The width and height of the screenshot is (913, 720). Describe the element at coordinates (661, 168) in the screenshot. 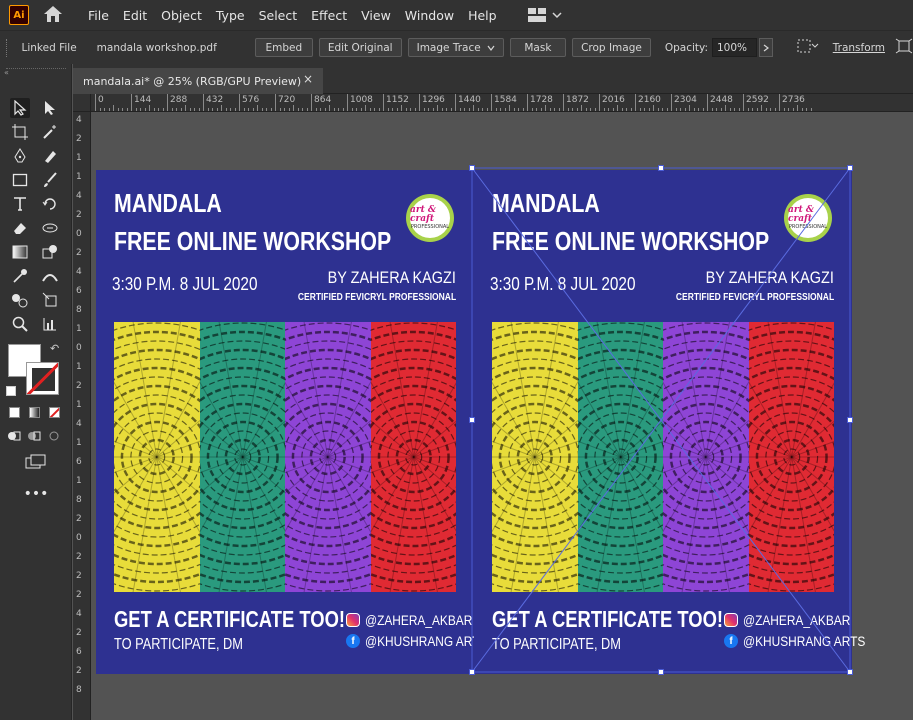

I see `resize-handle-top` at that location.